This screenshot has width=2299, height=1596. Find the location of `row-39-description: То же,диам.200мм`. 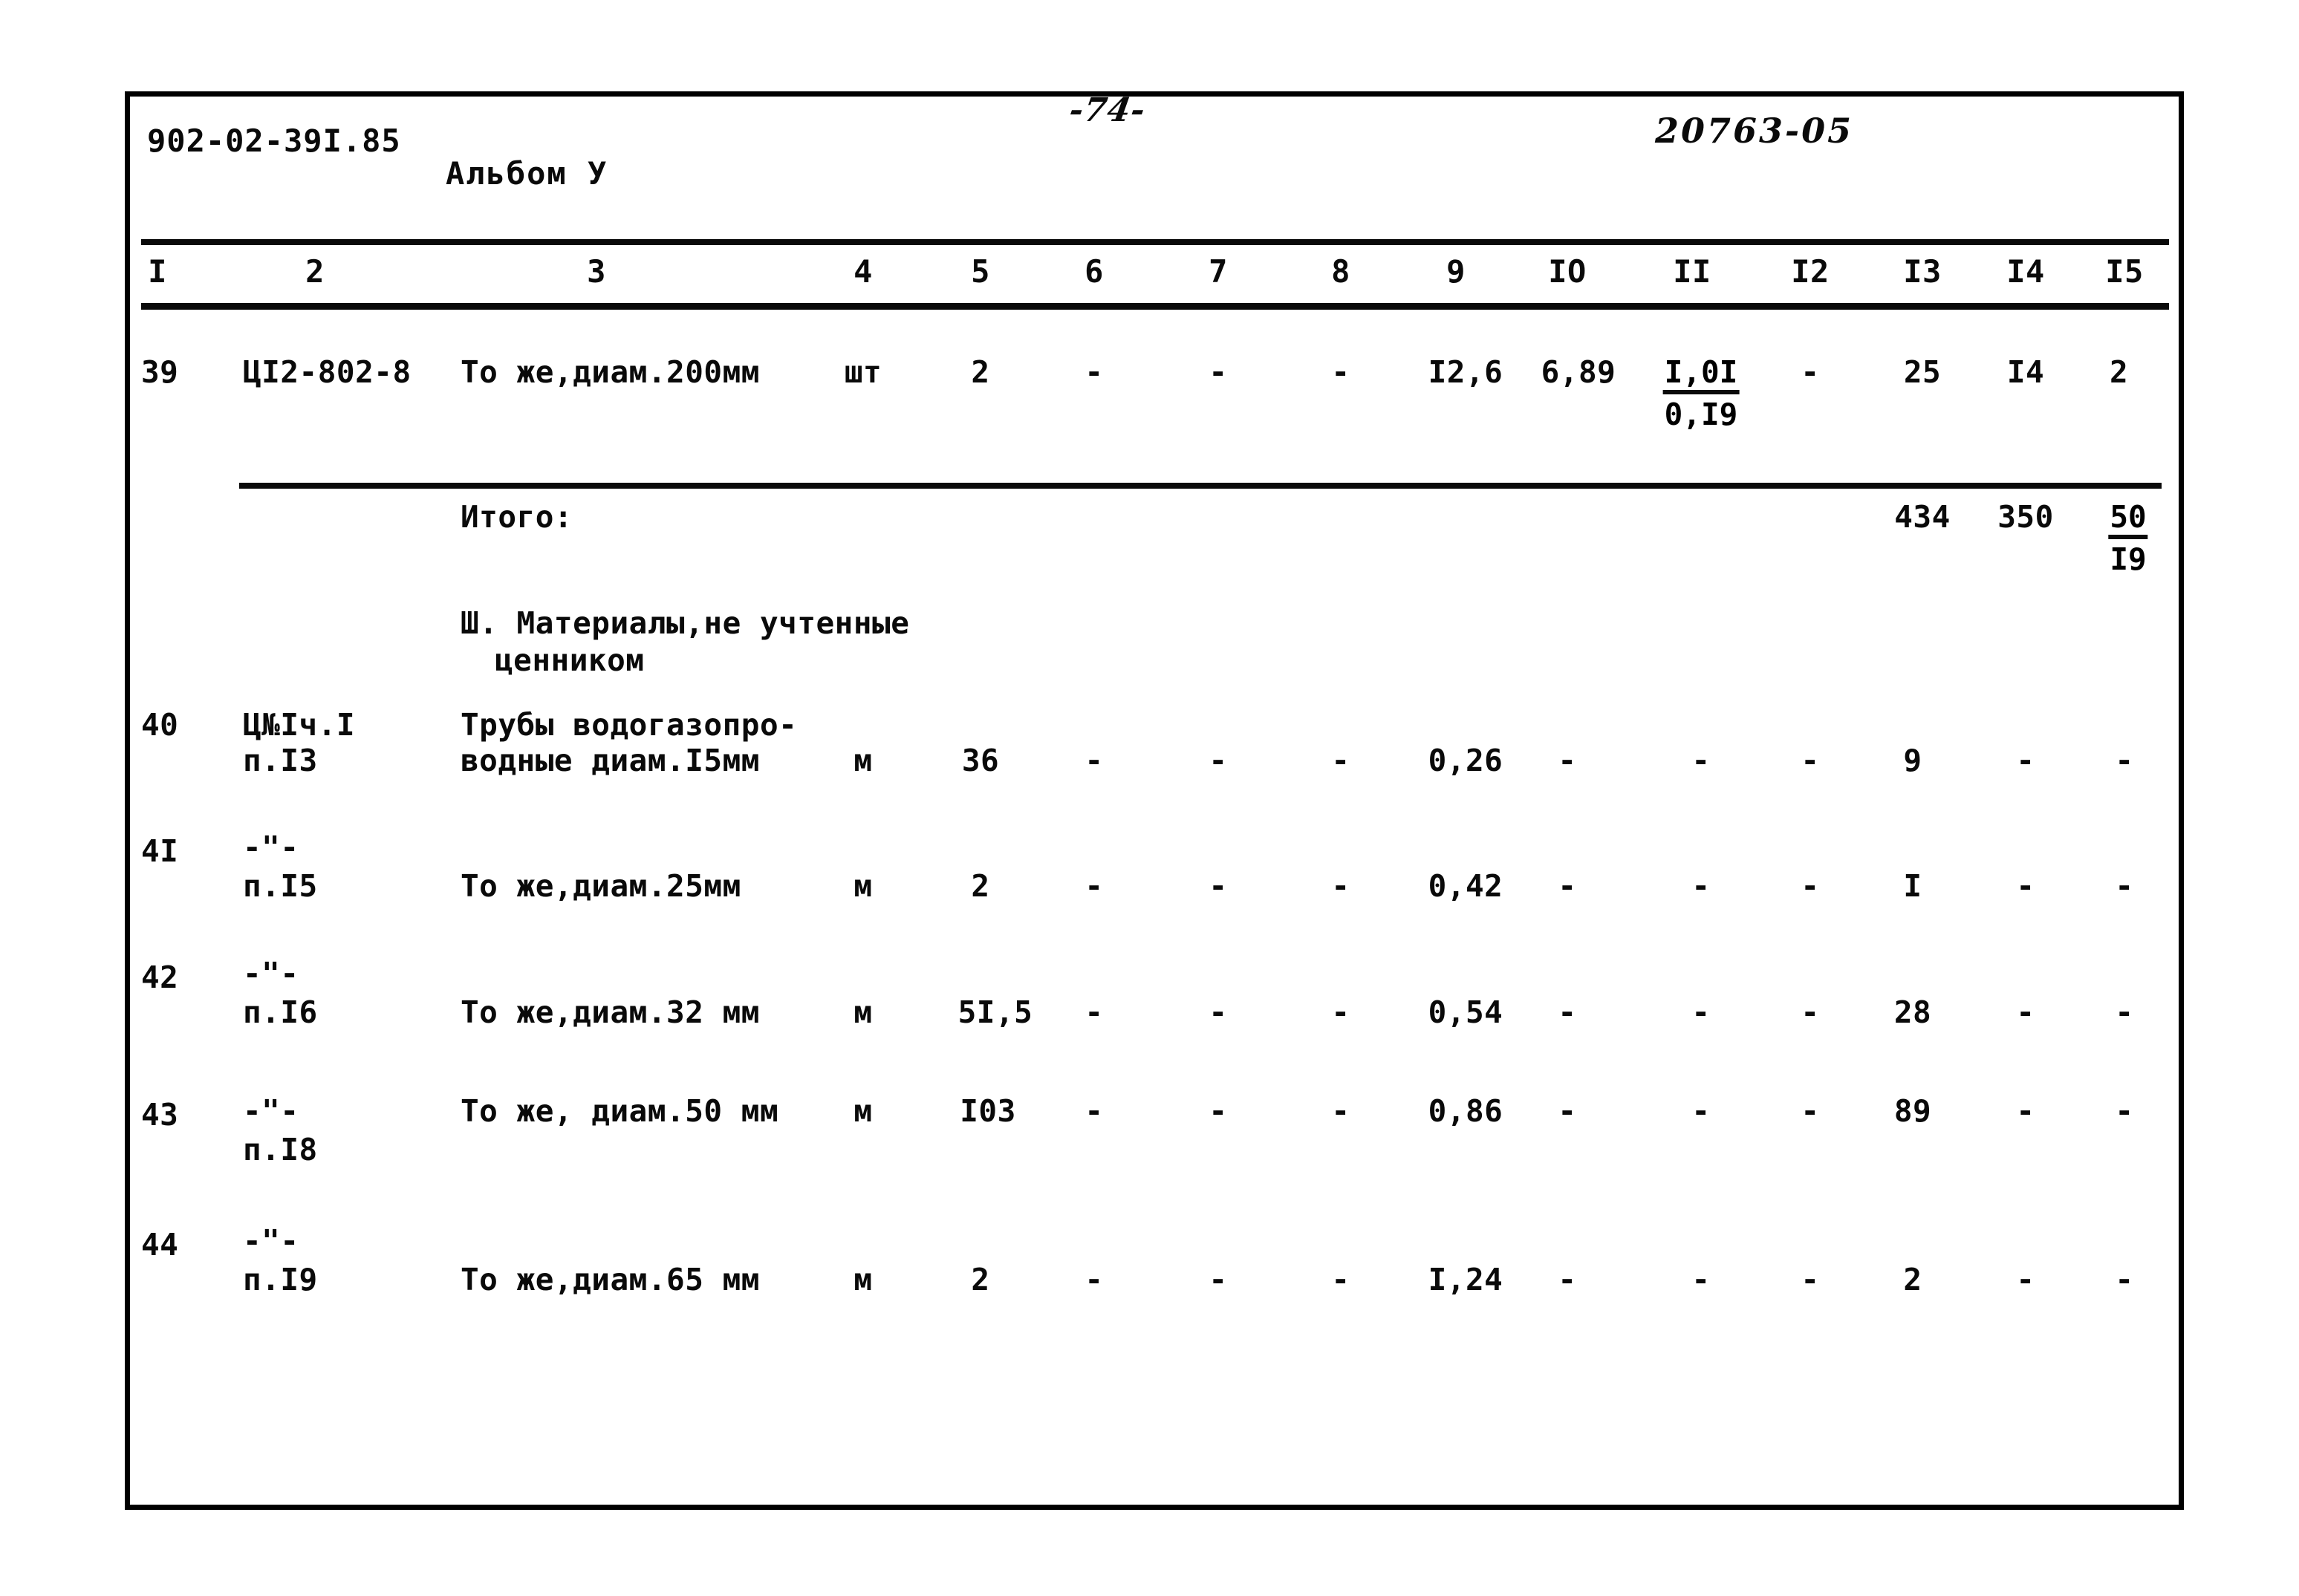

row-39-description: То же,диам.200мм is located at coordinates (610, 372).